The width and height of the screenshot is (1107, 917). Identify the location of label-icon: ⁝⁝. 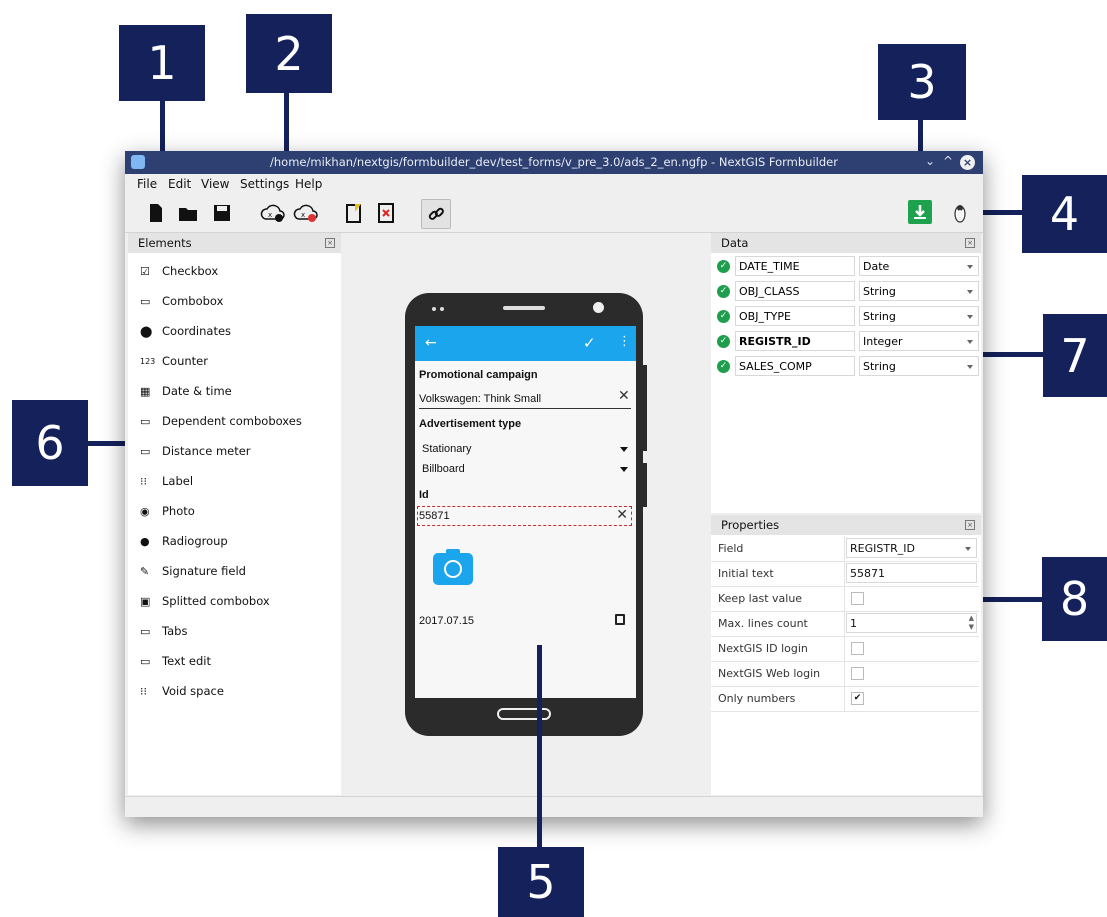
(143, 481).